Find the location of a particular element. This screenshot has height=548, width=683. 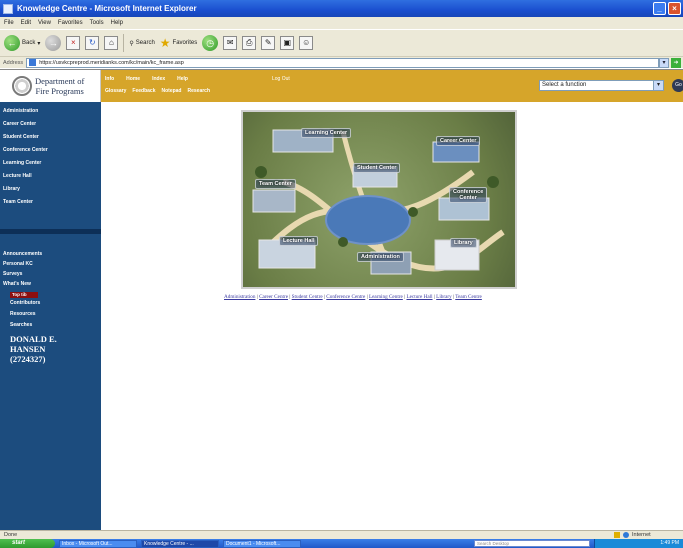

toolbar-divider is located at coordinates (124, 43).